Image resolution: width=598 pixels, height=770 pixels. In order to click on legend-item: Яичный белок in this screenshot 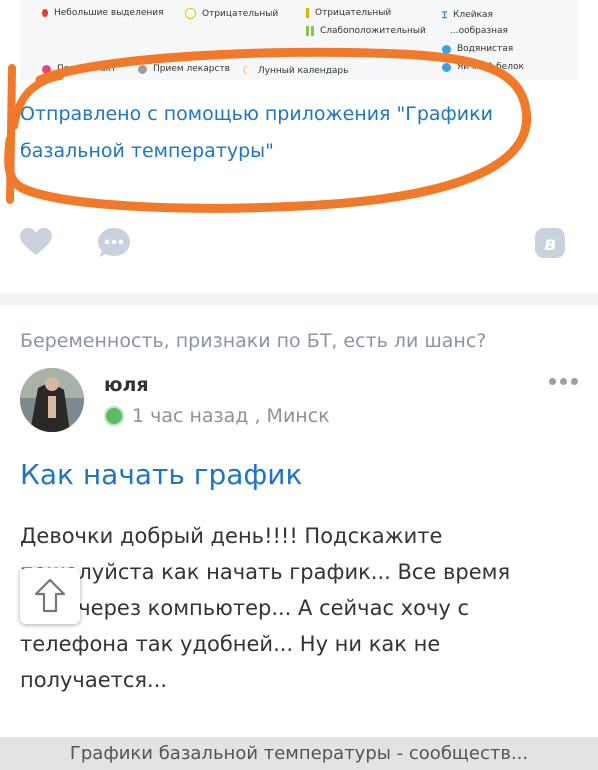, I will do `click(483, 67)`.